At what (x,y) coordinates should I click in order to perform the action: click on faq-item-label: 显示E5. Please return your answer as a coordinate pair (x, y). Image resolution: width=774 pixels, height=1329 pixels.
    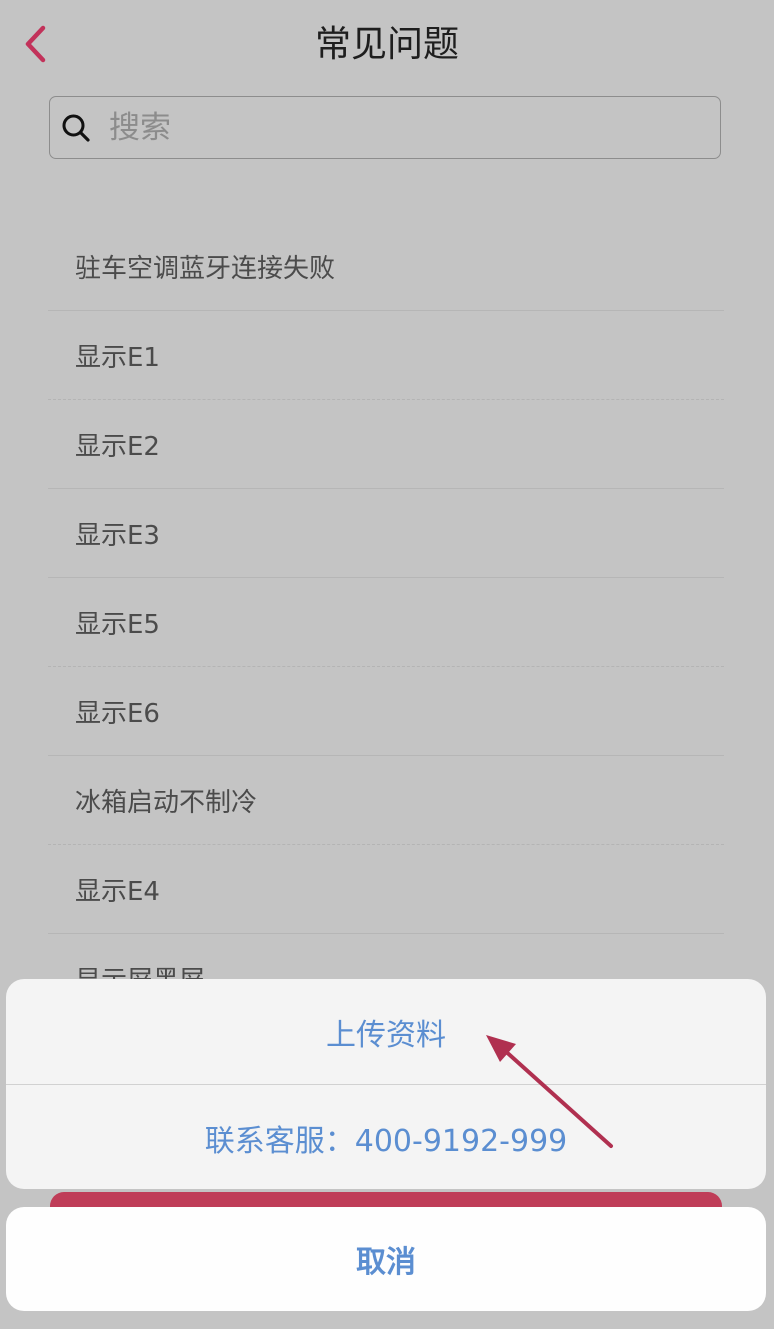
    Looking at the image, I should click on (117, 624).